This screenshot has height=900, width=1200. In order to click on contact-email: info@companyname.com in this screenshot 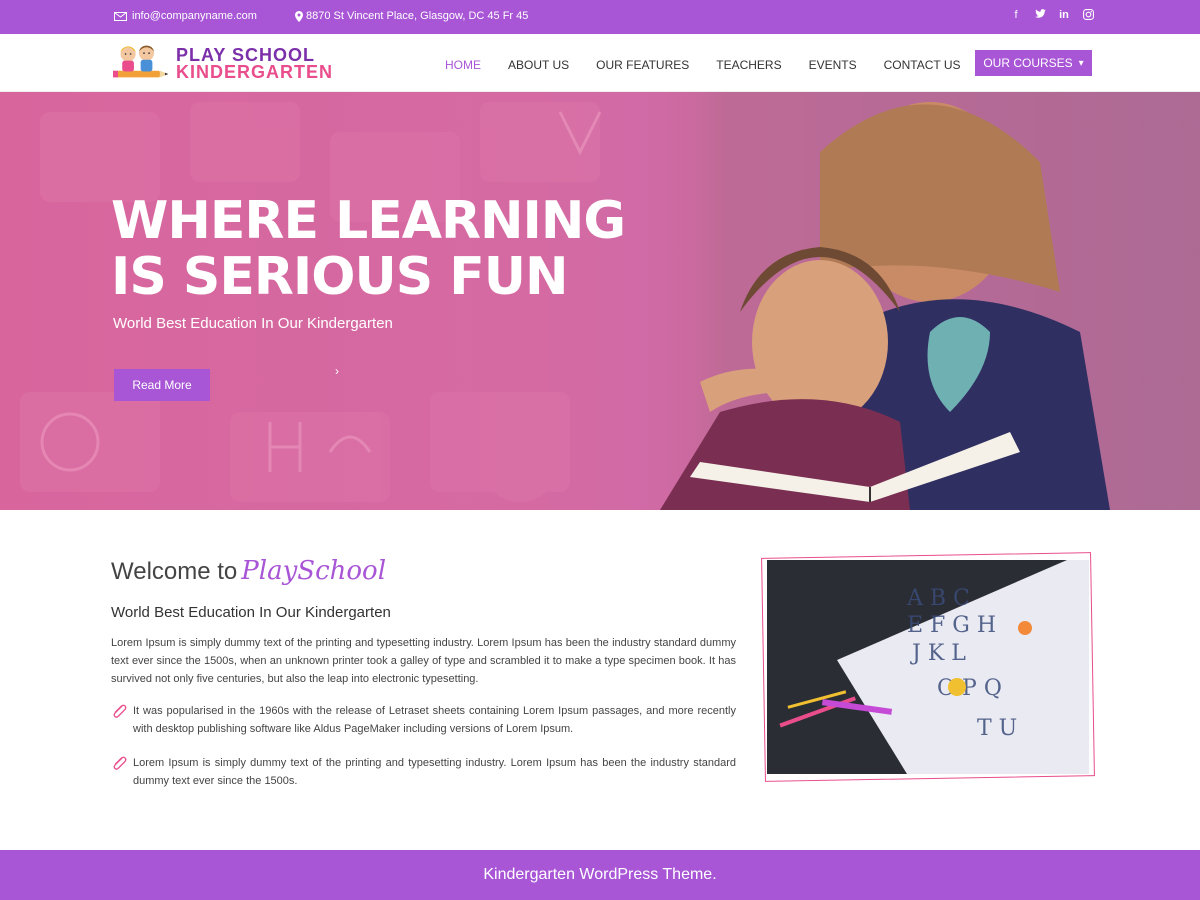, I will do `click(185, 16)`.